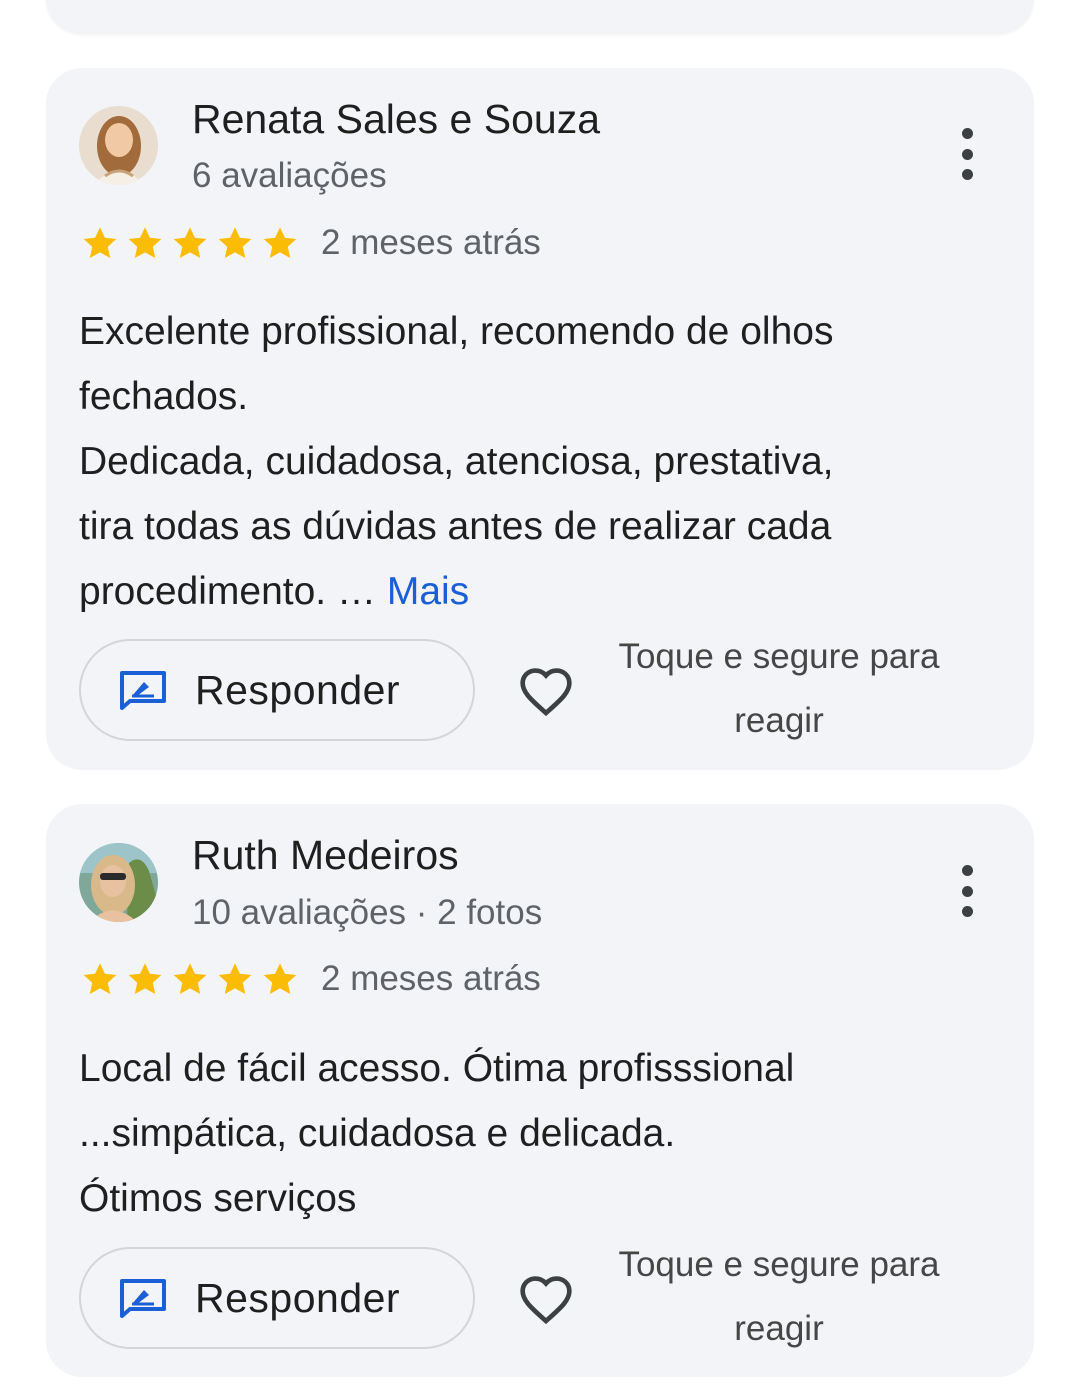 The width and height of the screenshot is (1080, 1398). Describe the element at coordinates (367, 912) in the screenshot. I see `reviewer-meta: 10 avaliações · 2 fotos` at that location.